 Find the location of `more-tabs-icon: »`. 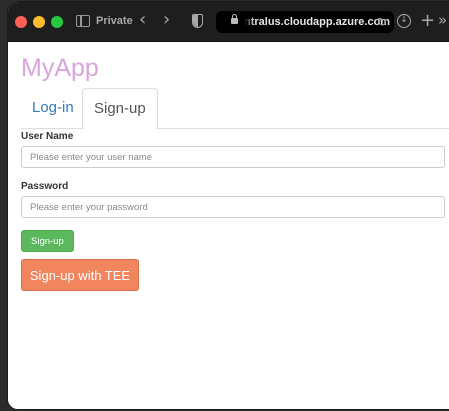

more-tabs-icon: » is located at coordinates (442, 20).